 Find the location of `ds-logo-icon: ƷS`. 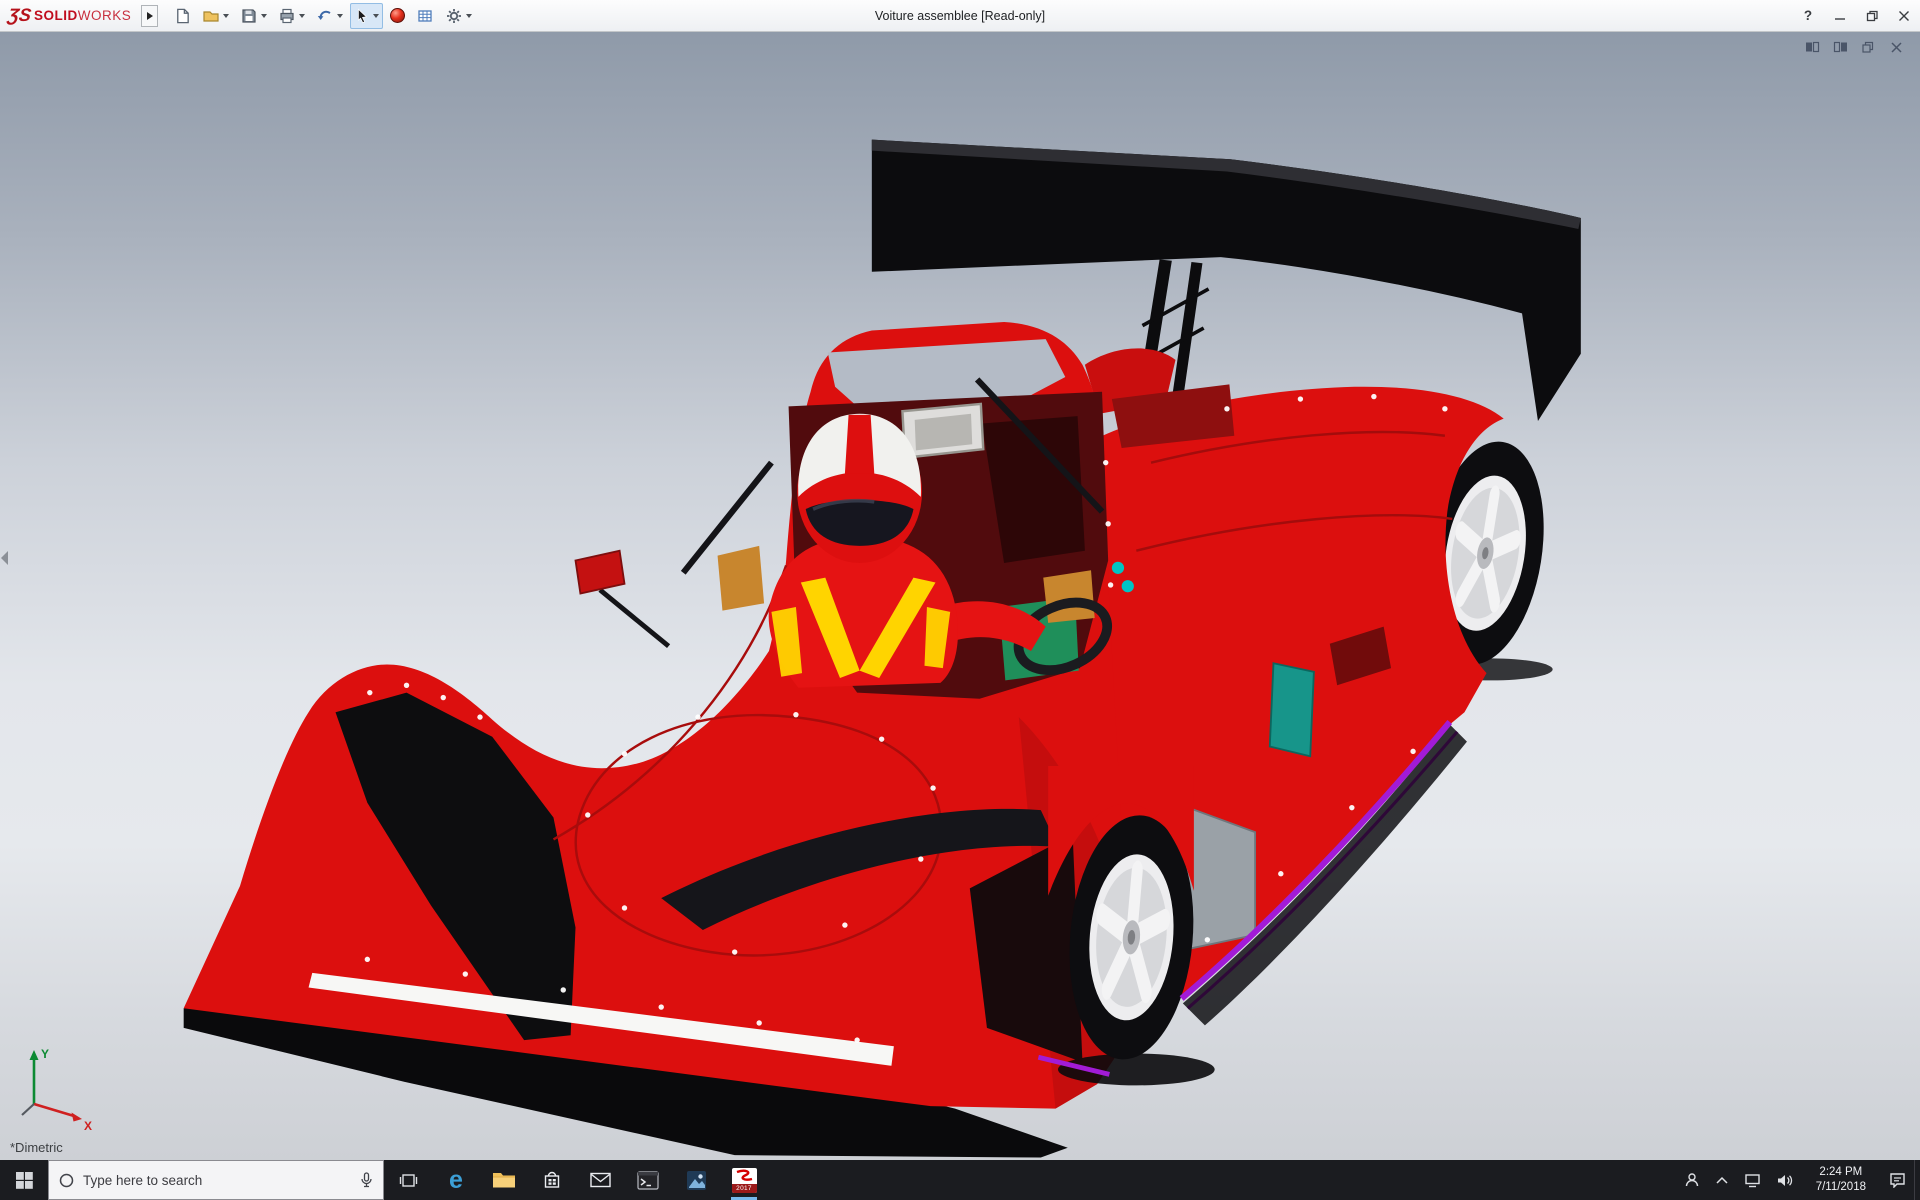

ds-logo-icon: ƷS is located at coordinates (19, 15).